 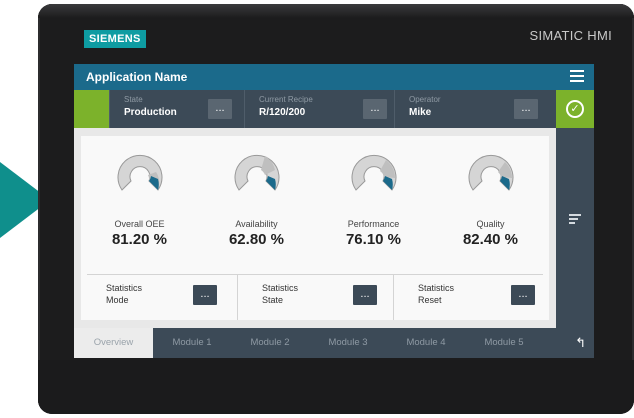 What do you see at coordinates (150, 112) in the screenshot?
I see `state-value: Production` at bounding box center [150, 112].